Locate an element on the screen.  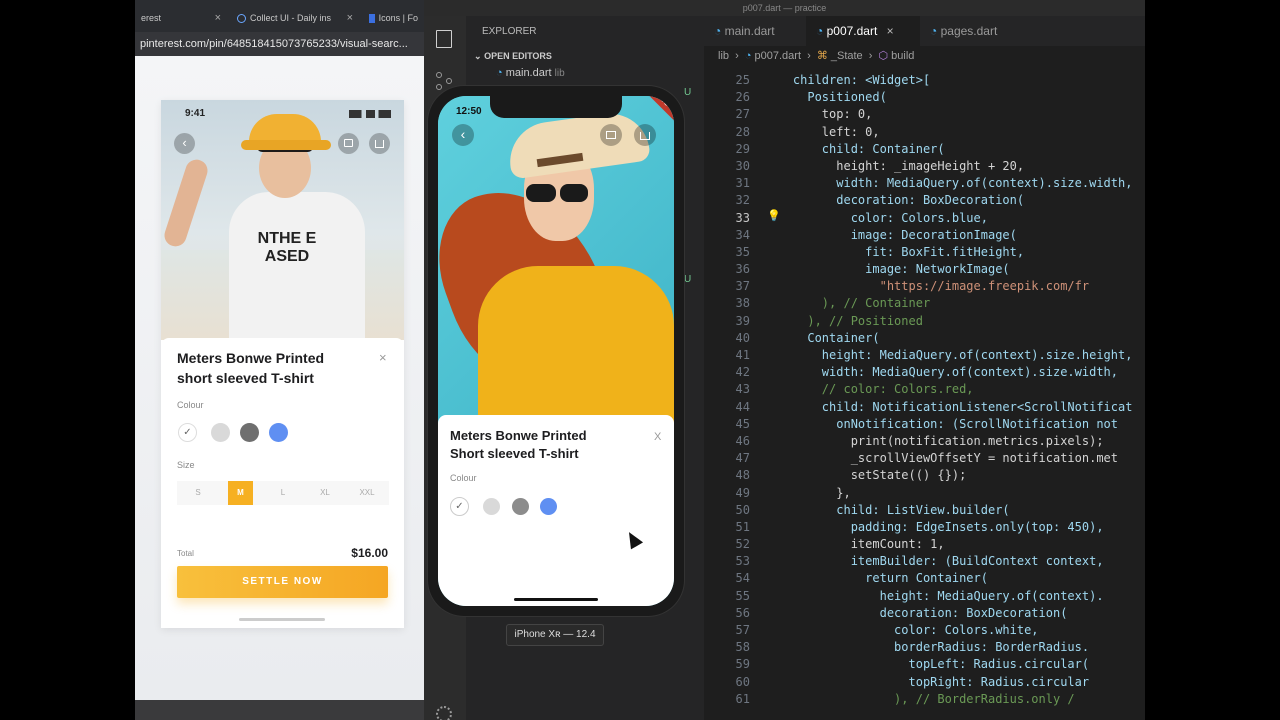
line-number: 42 is located at coordinates (742, 372).